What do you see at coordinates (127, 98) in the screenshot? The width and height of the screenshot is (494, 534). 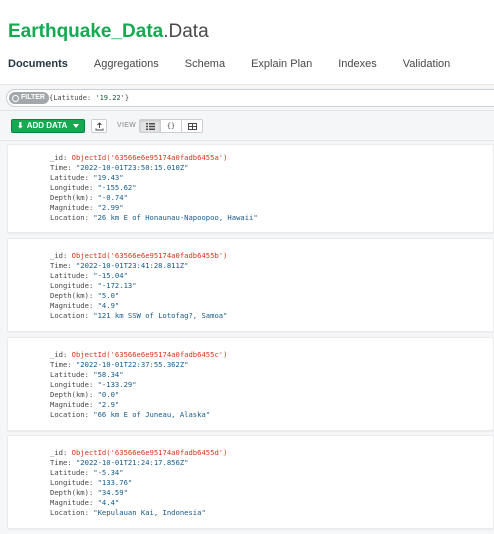 I see `query-suffix: }` at bounding box center [127, 98].